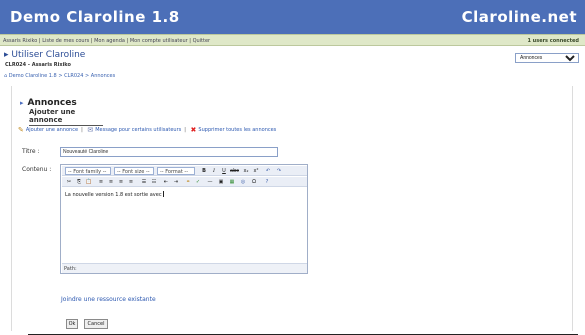  I want to click on delete-x-icon: ✖, so click(193, 130).